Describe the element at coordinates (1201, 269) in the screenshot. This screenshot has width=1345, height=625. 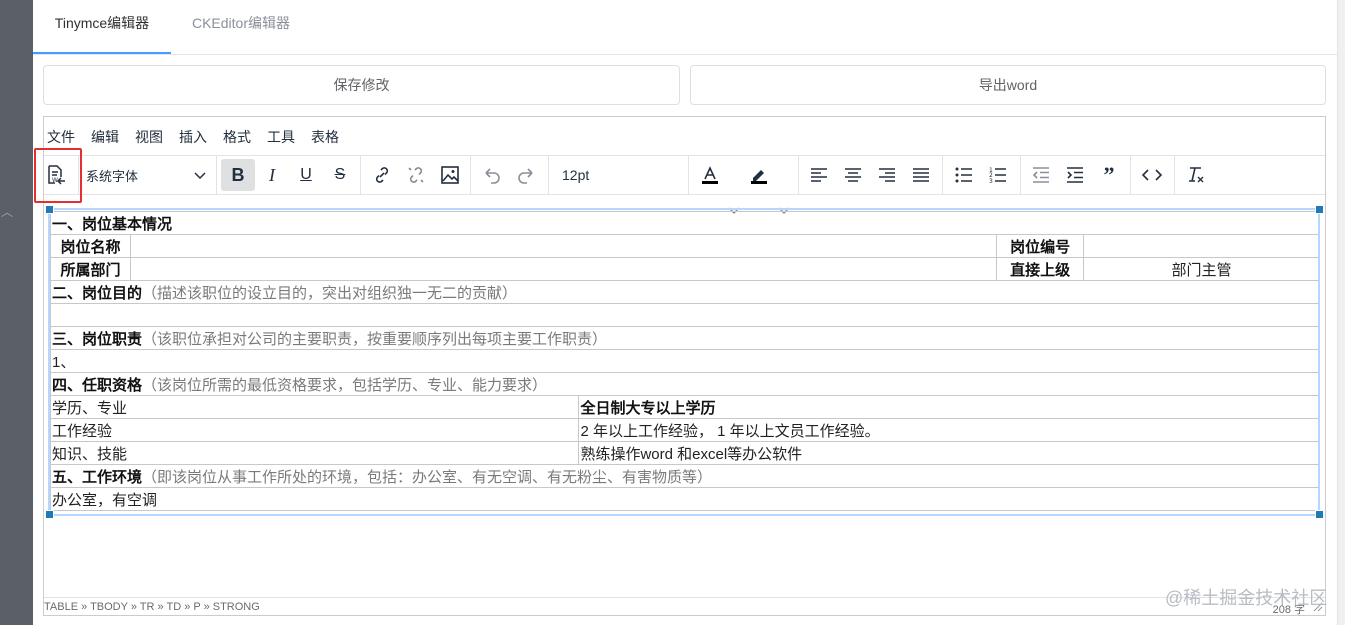
I see `superior-value: 部门主管` at that location.